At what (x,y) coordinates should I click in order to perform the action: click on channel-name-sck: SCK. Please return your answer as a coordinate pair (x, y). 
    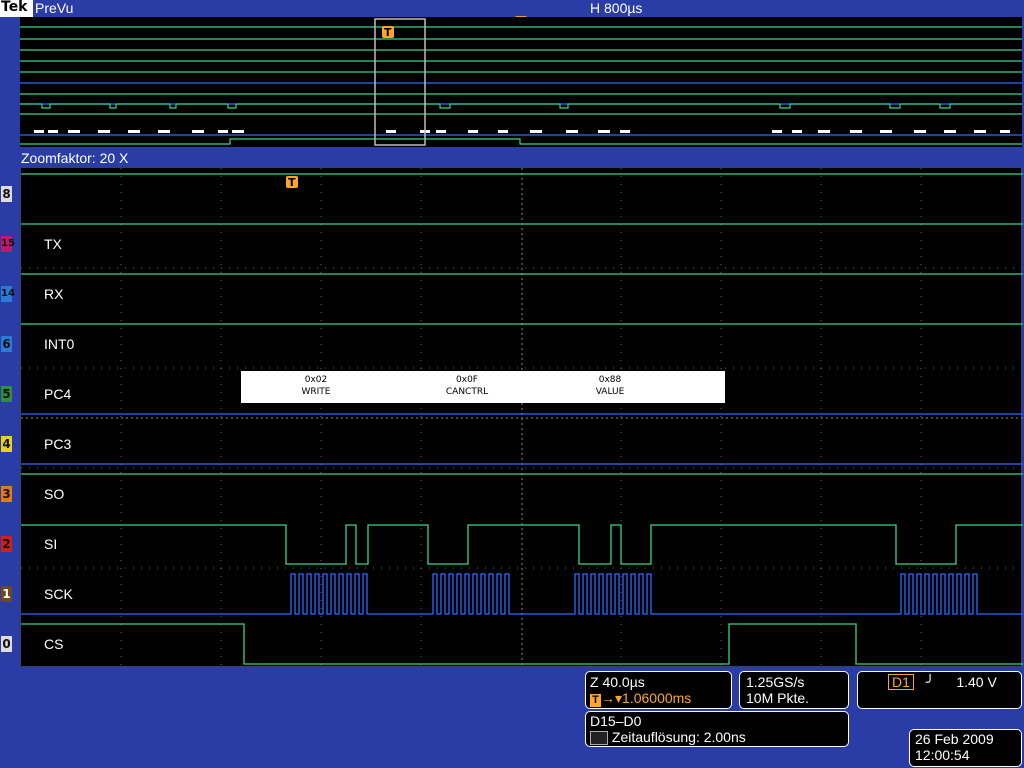
    Looking at the image, I should click on (58, 594).